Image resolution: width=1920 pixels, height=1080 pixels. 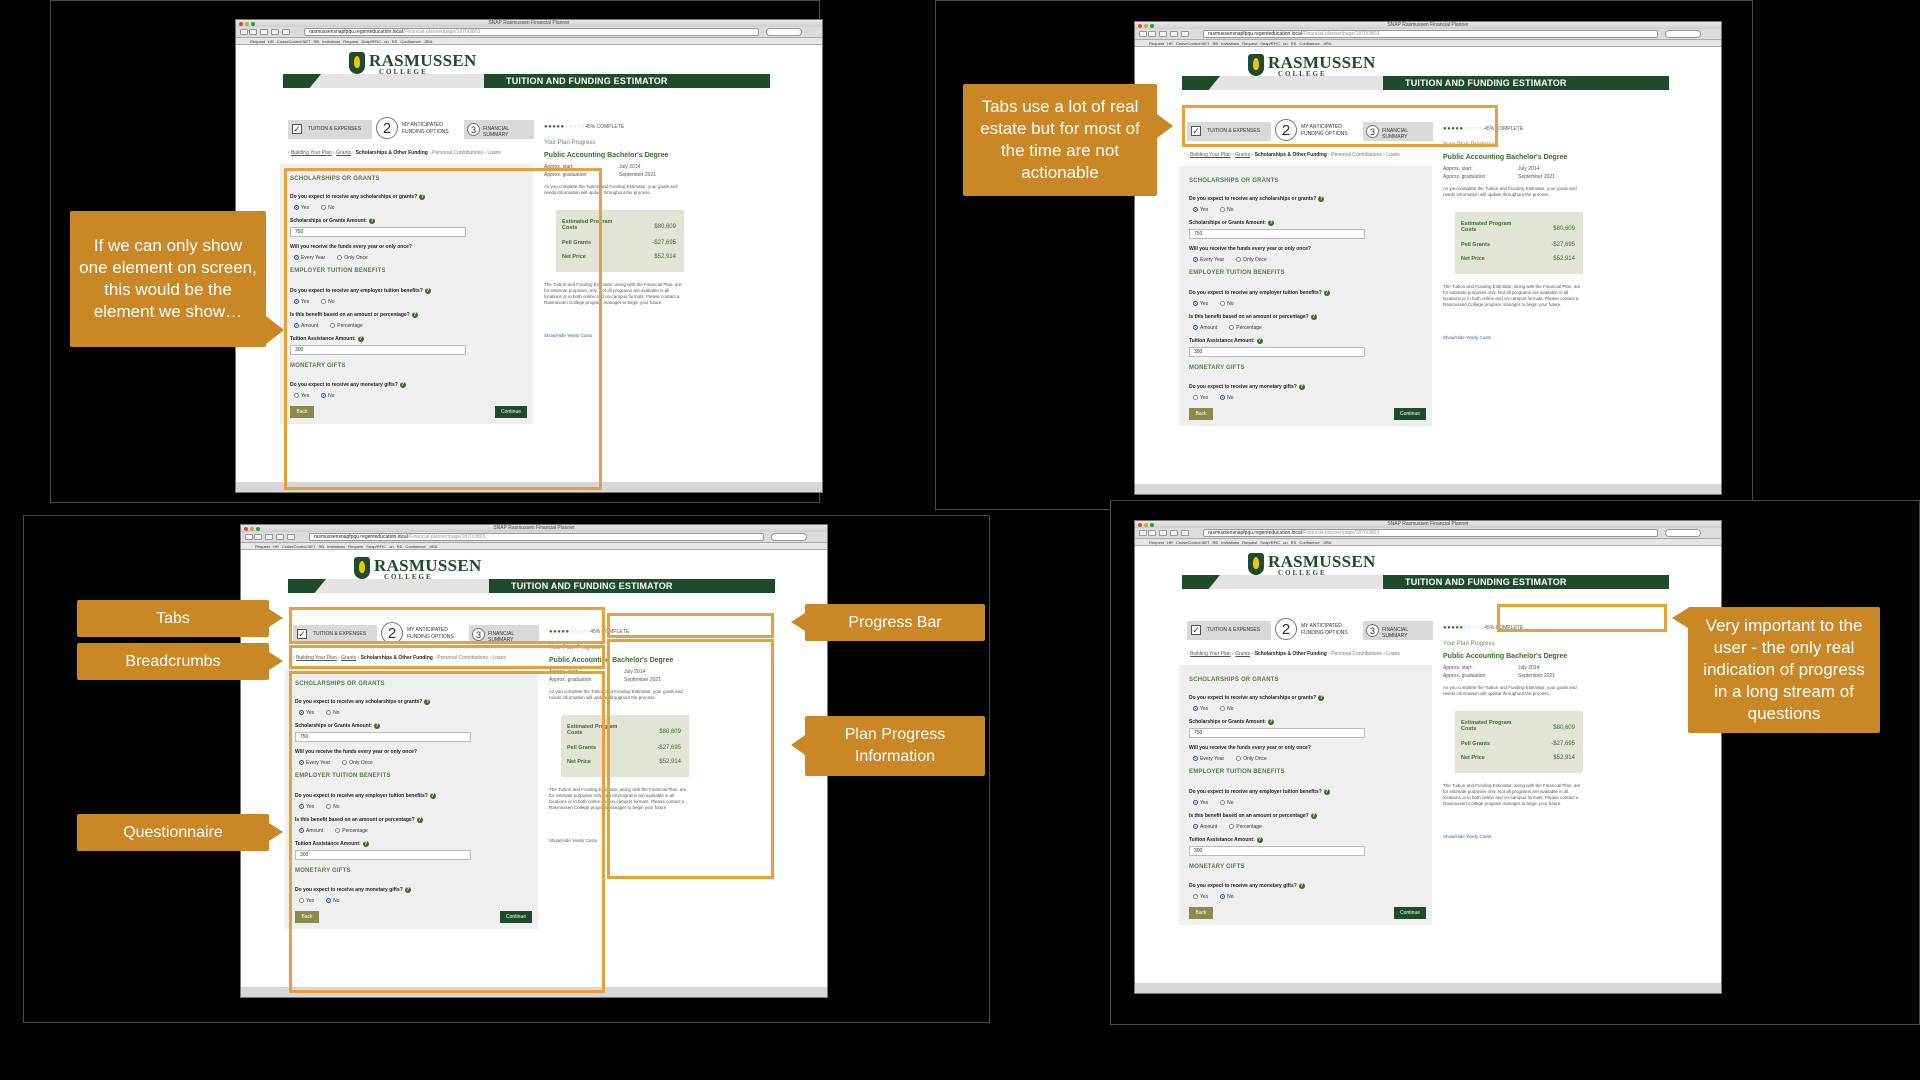 What do you see at coordinates (1196, 630) in the screenshot?
I see `check-icon: ✓` at bounding box center [1196, 630].